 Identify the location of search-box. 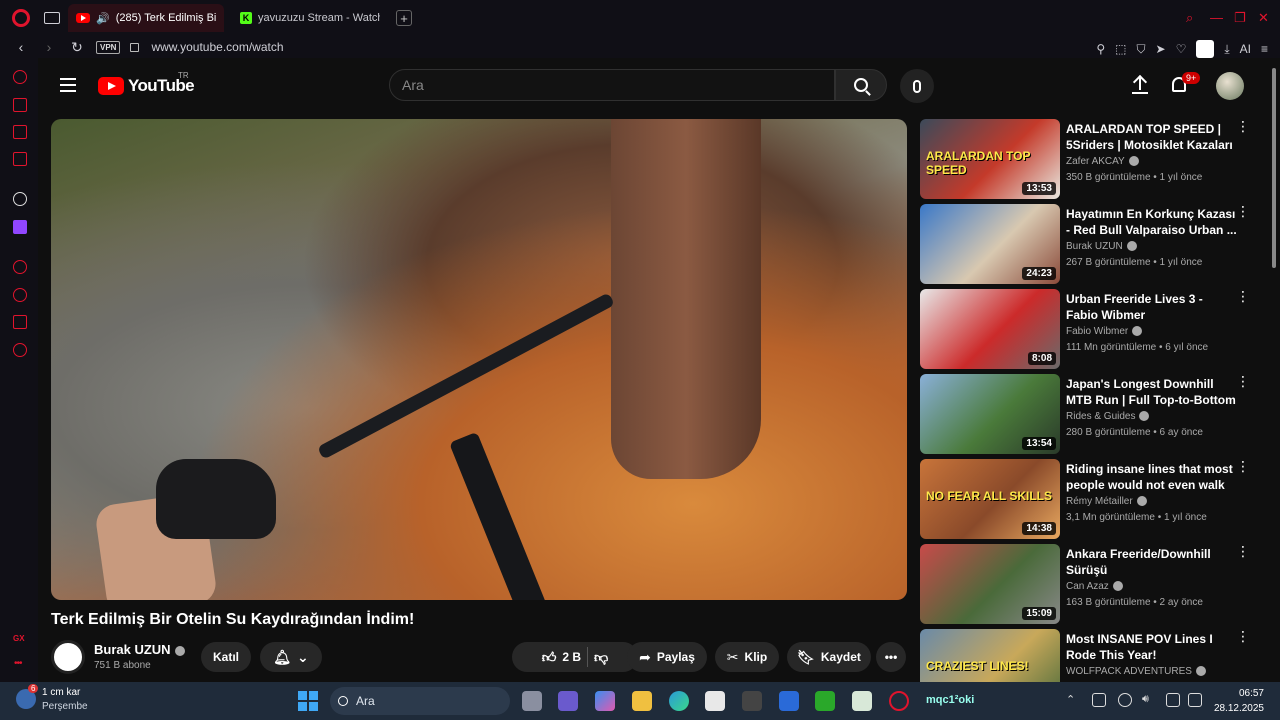
(612, 85).